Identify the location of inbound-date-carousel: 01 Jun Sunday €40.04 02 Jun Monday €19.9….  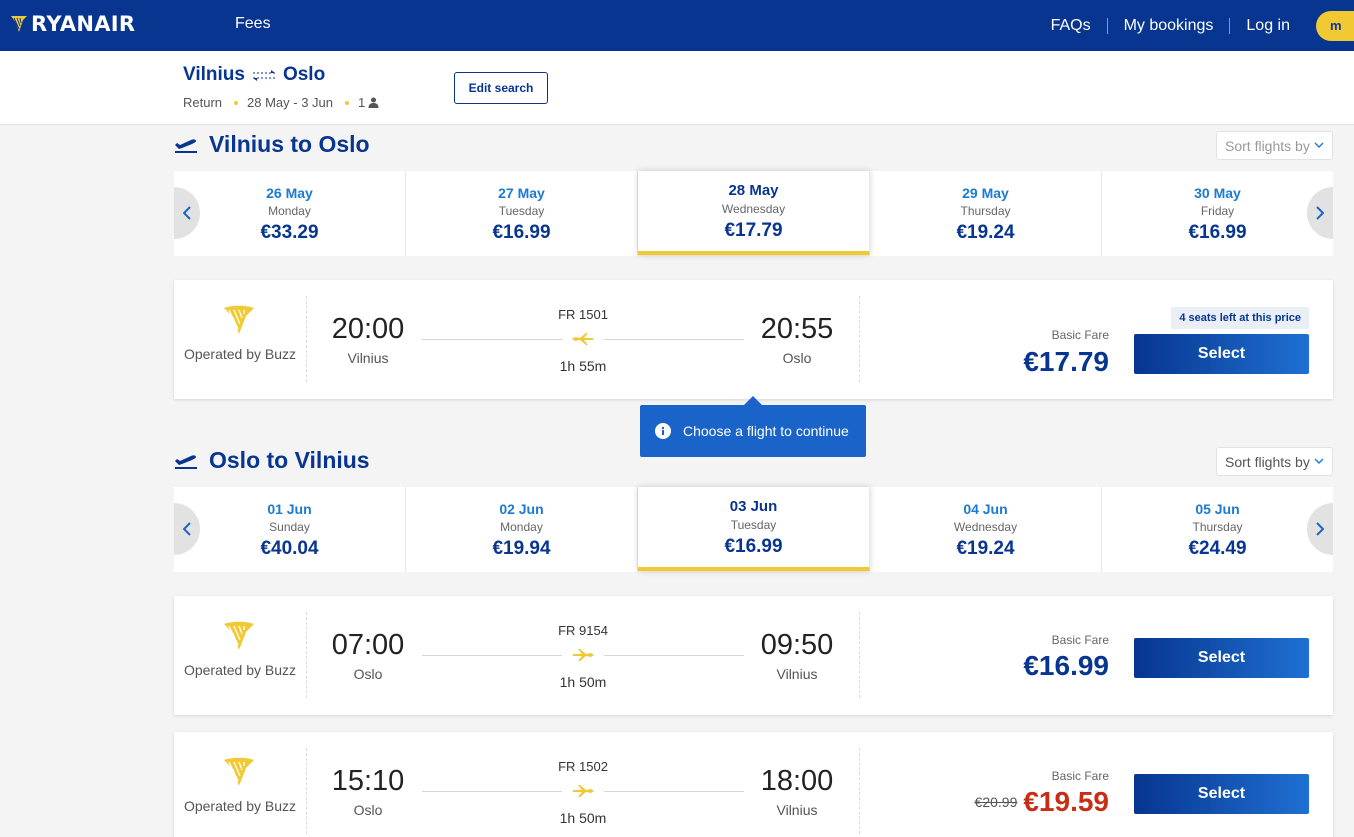
(753, 529).